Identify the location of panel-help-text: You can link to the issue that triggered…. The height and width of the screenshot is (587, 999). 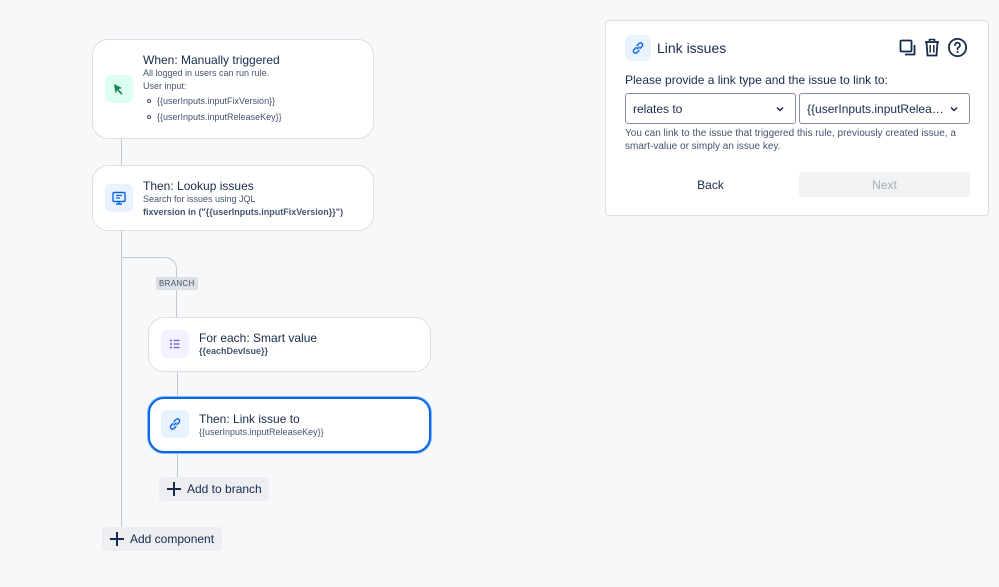
(790, 140).